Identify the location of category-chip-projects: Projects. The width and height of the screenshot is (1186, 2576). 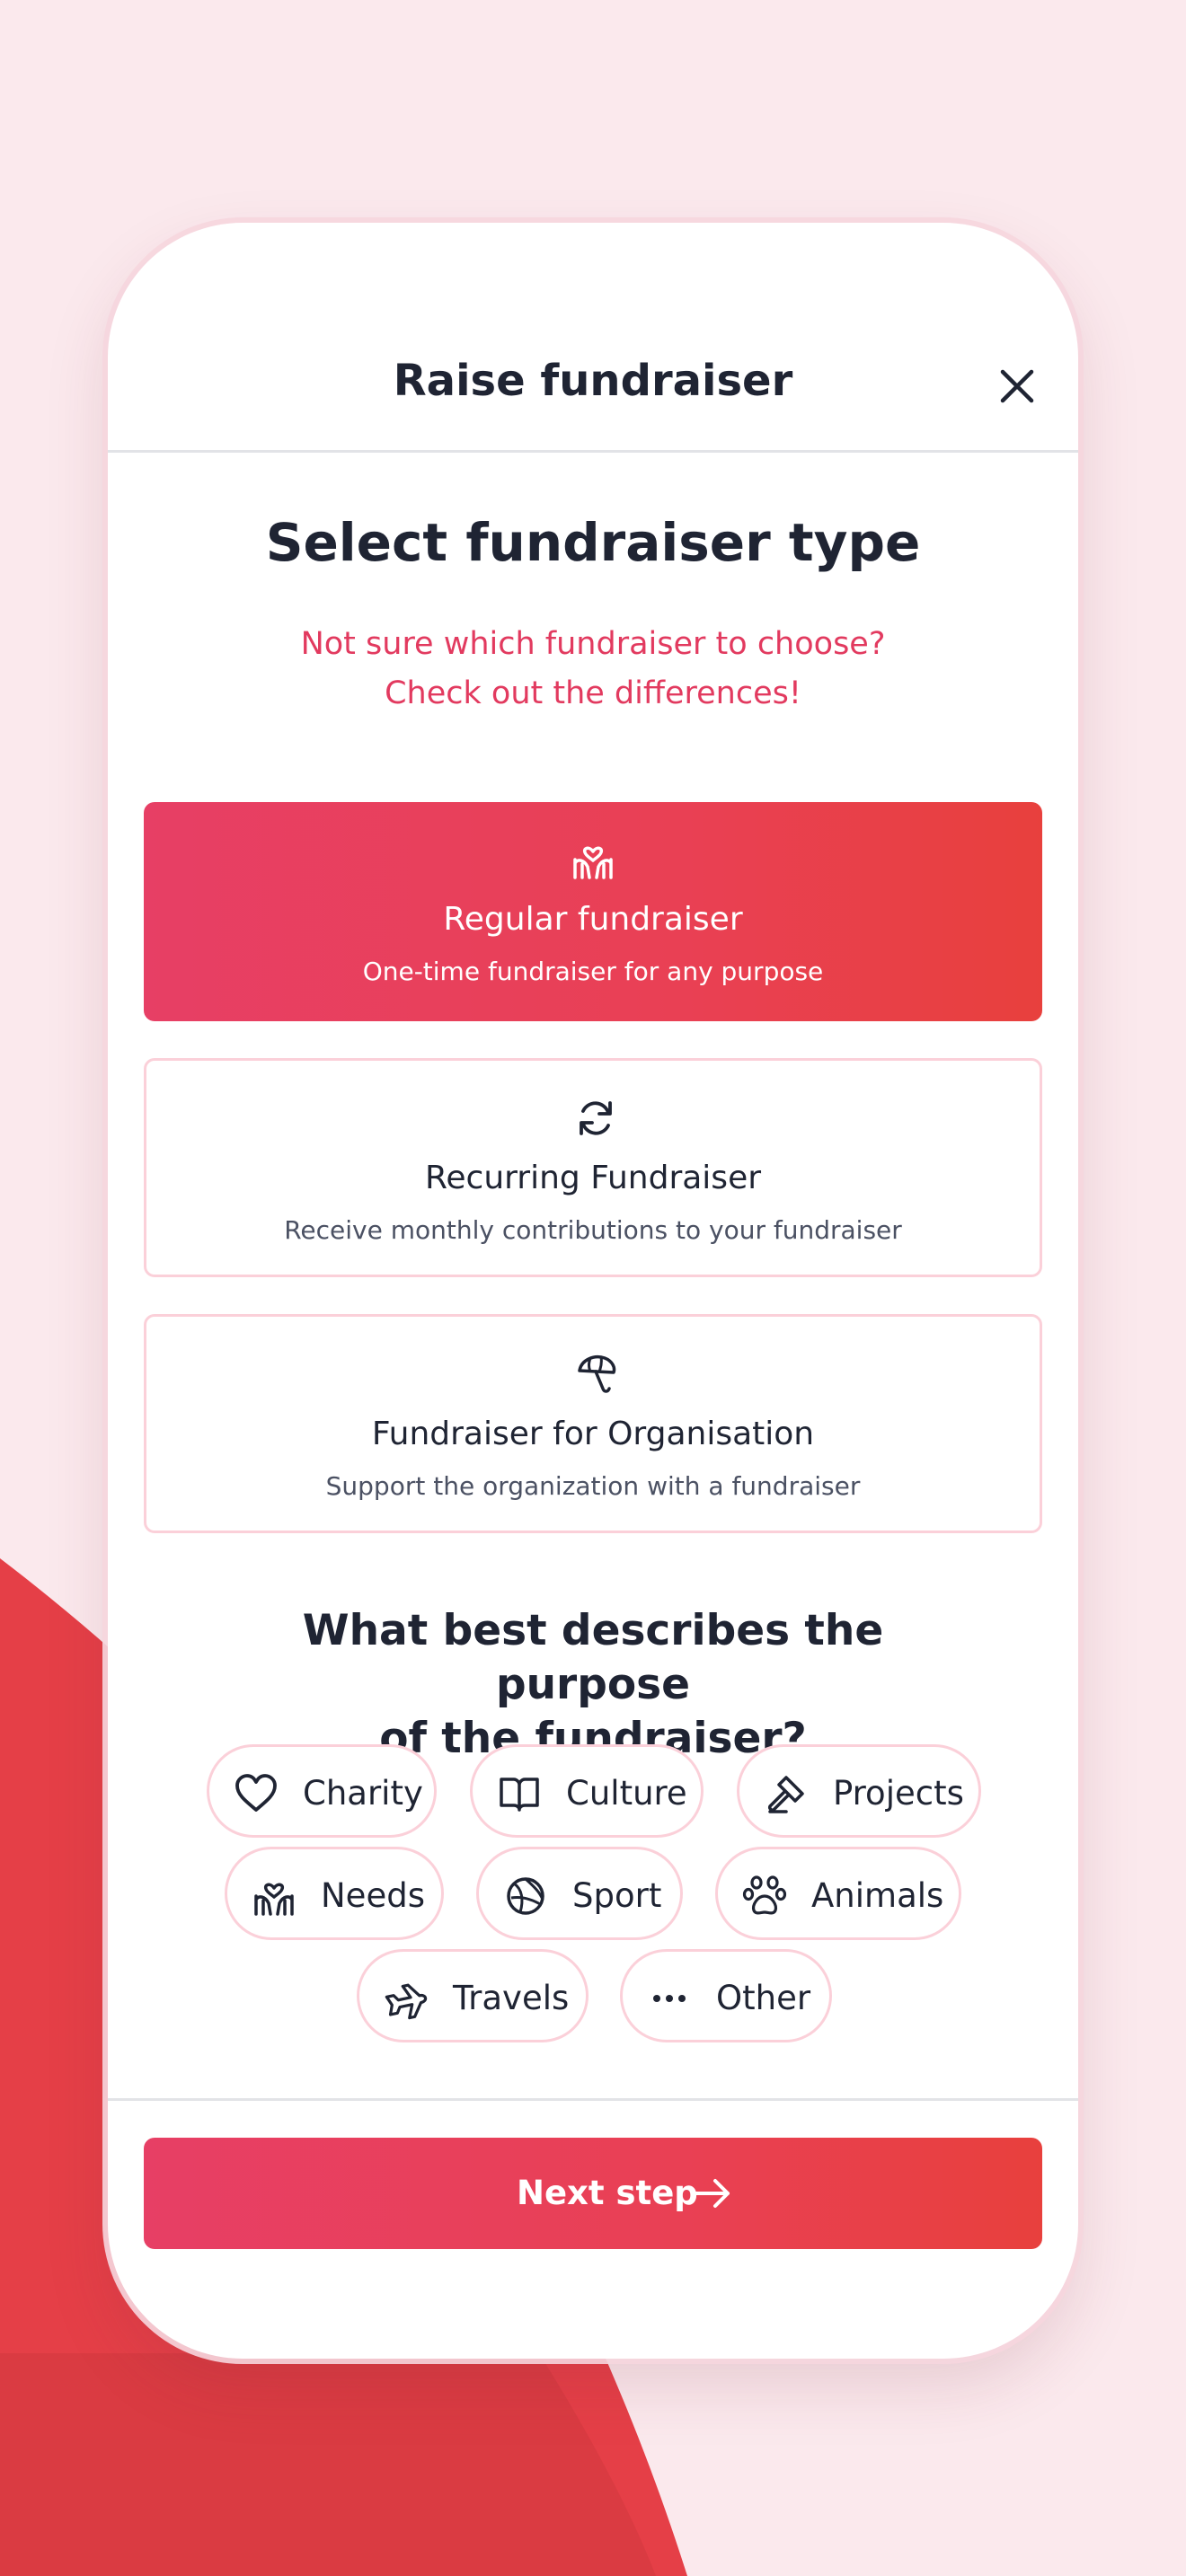
(859, 1791).